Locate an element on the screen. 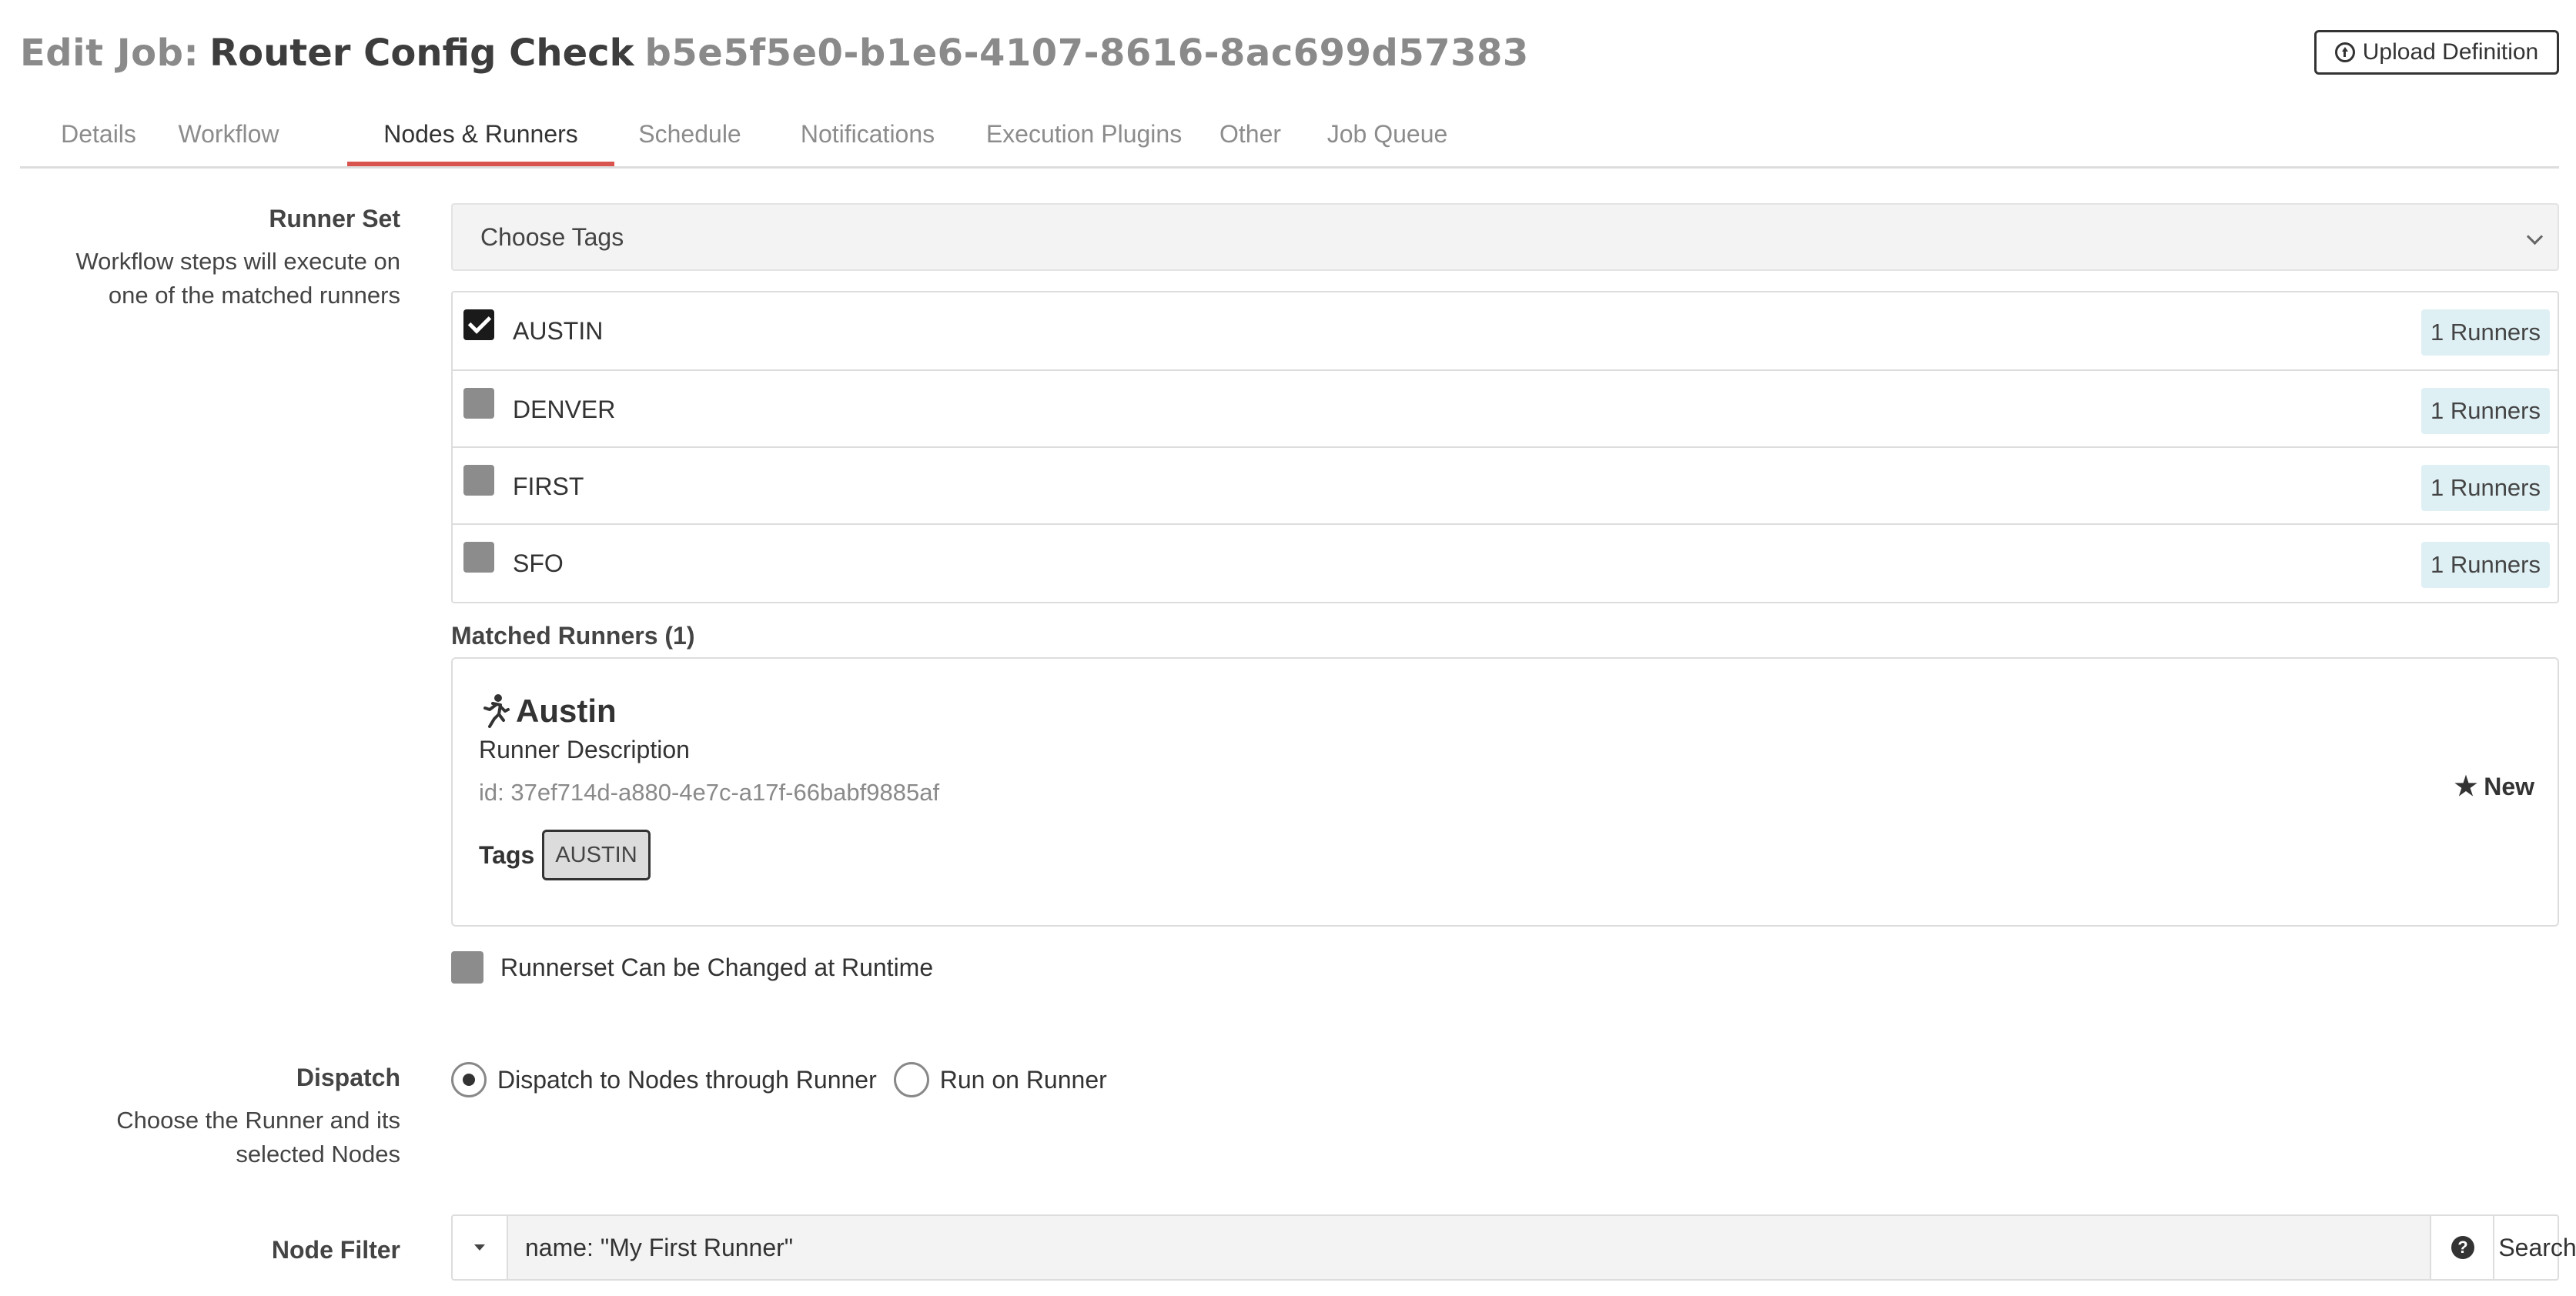 This screenshot has width=2576, height=1296. job-uuid: b5e5f5e0-b1e6-4107-8616-8ac699d57383 is located at coordinates (1086, 53).